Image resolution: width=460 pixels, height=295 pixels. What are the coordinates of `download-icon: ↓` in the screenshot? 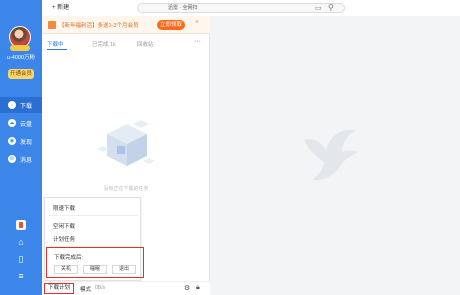 It's located at (12, 105).